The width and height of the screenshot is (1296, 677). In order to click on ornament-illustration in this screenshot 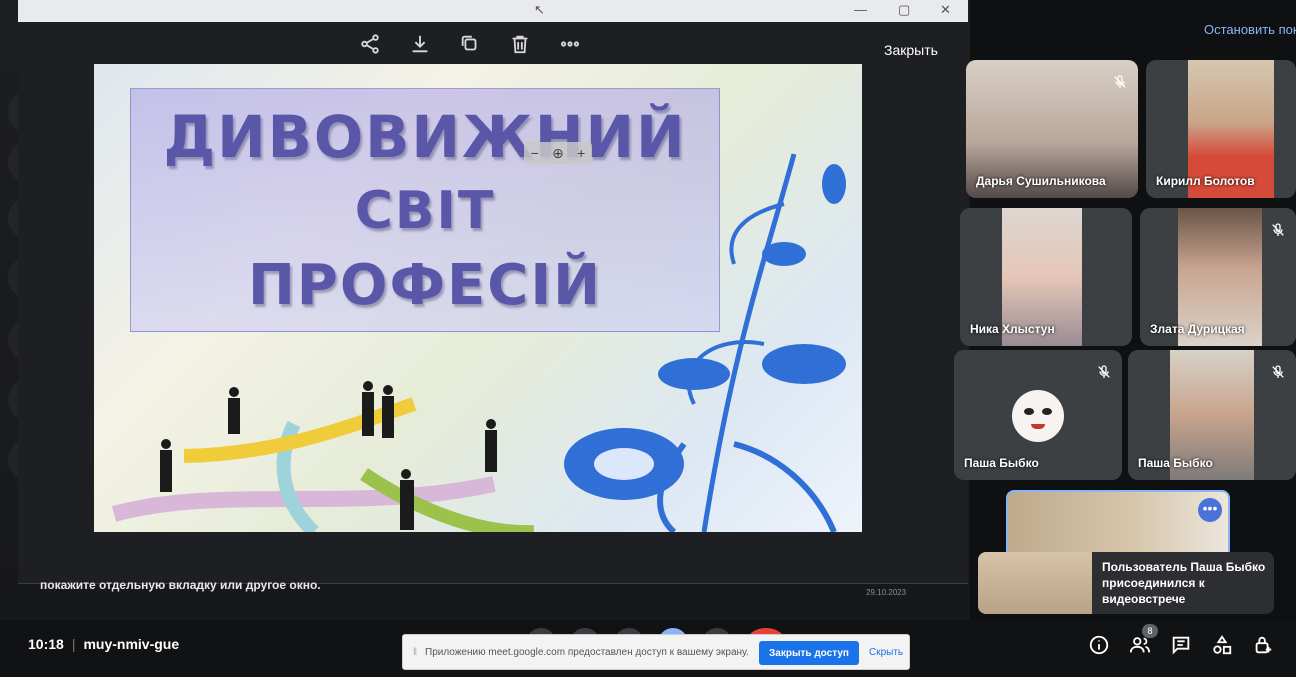, I will do `click(705, 342)`.